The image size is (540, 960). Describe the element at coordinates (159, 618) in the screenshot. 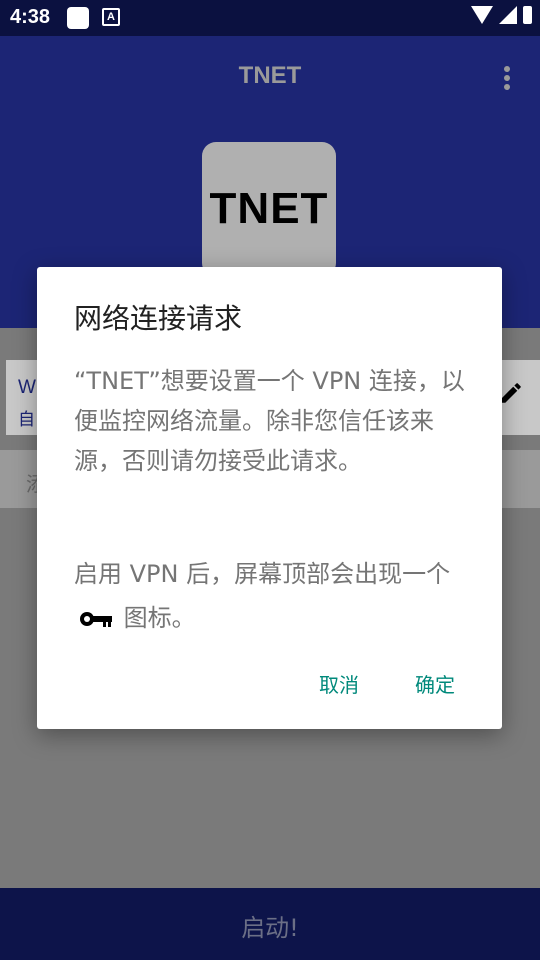

I see `dialog-note-text-after: 图标。` at that location.